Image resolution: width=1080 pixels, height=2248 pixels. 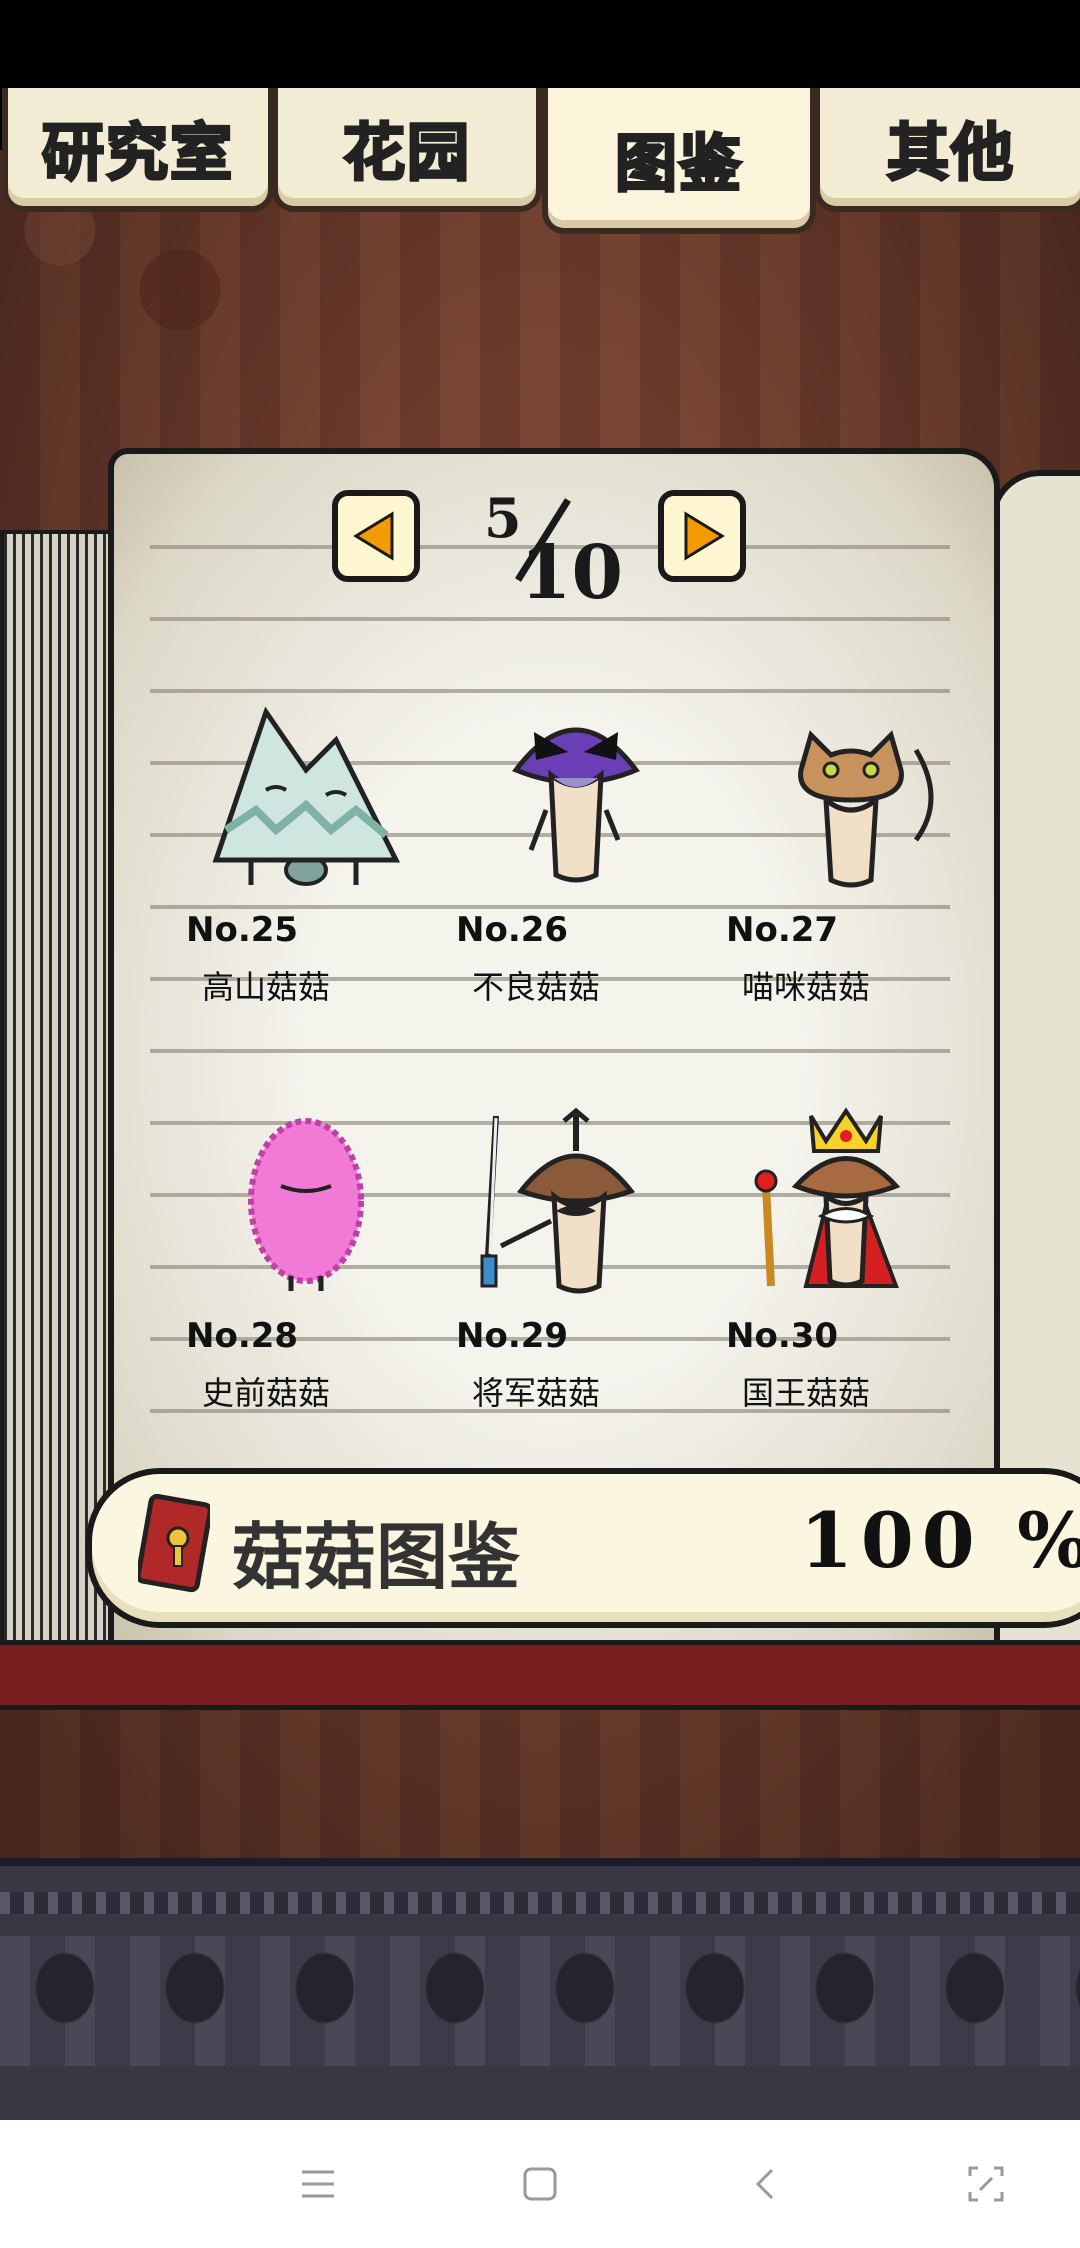 I want to click on tab-encyclopedia: 图鉴, so click(x=679, y=161).